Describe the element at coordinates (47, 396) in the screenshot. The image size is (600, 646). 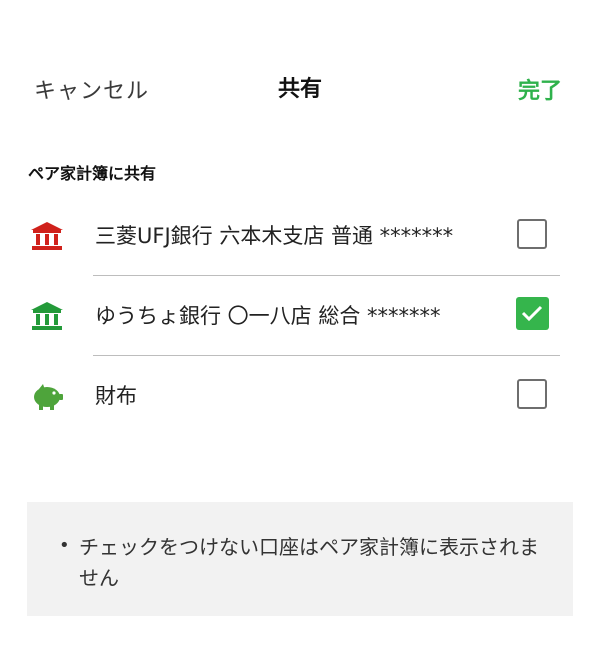
I see `piggy-bank-icon` at that location.